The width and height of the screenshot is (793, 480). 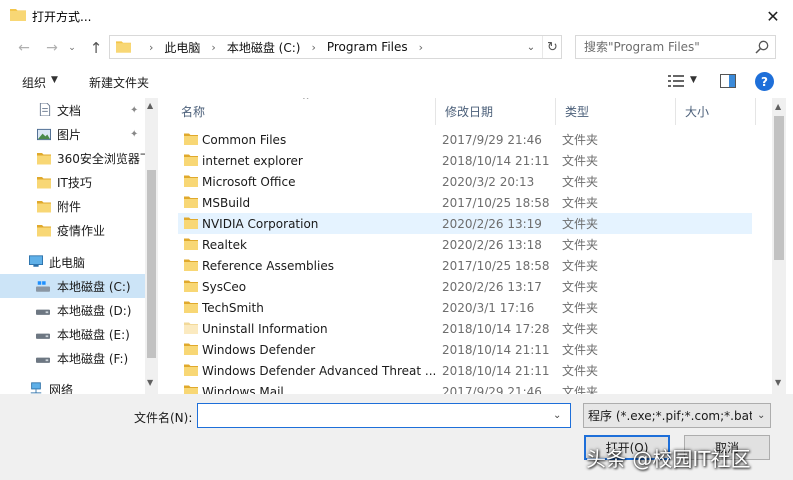 I want to click on table-row: Realtek 2020/2/26 13:18 文件夹, so click(x=465, y=244).